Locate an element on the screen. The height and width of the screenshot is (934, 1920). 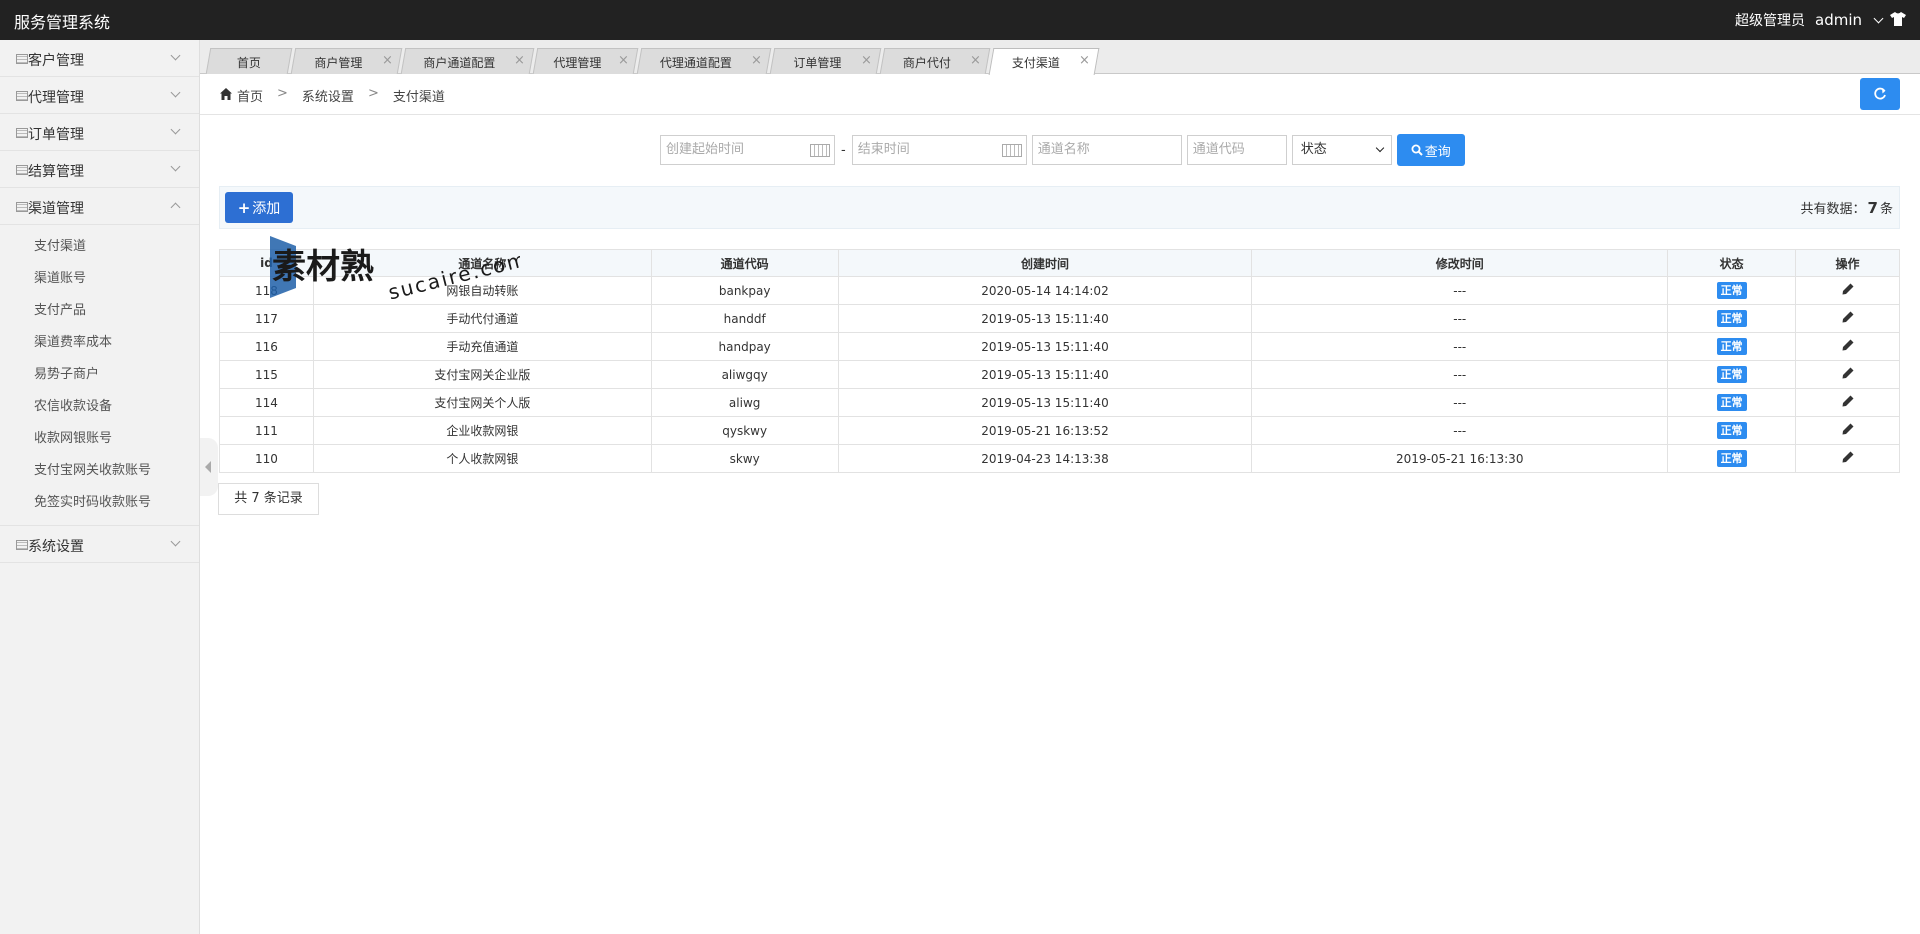
channel-name-input: 通道名称 is located at coordinates (1106, 150).